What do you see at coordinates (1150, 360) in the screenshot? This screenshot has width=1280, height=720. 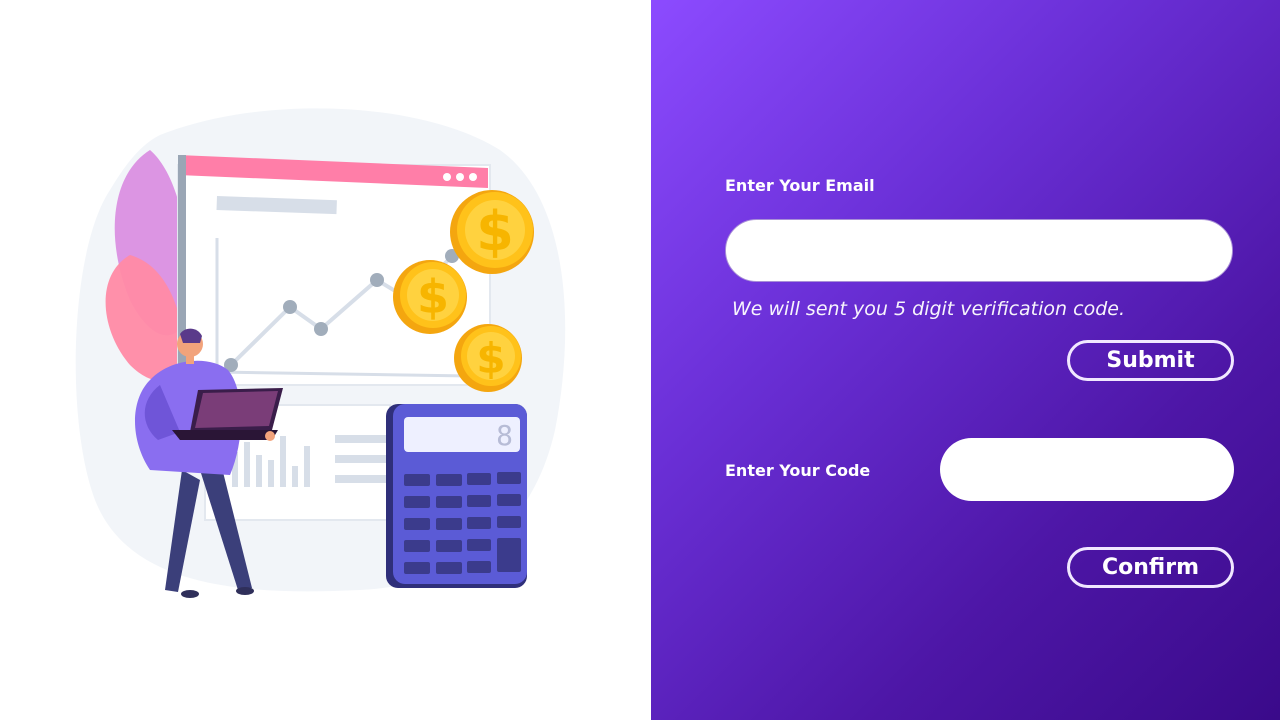 I see `submit-button: Submit` at bounding box center [1150, 360].